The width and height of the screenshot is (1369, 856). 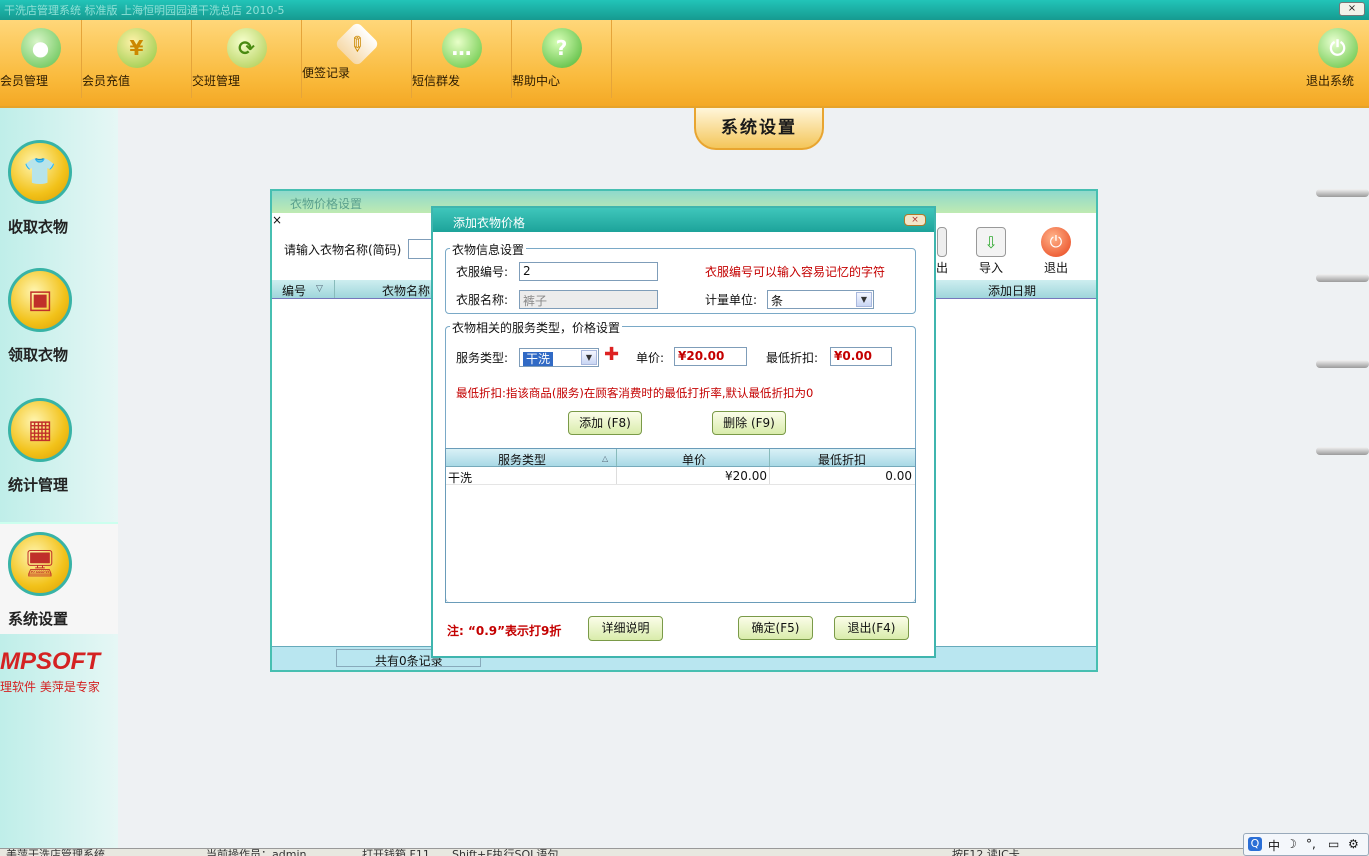 What do you see at coordinates (792, 358) in the screenshot?
I see `min-discount-label: 最低折扣:` at bounding box center [792, 358].